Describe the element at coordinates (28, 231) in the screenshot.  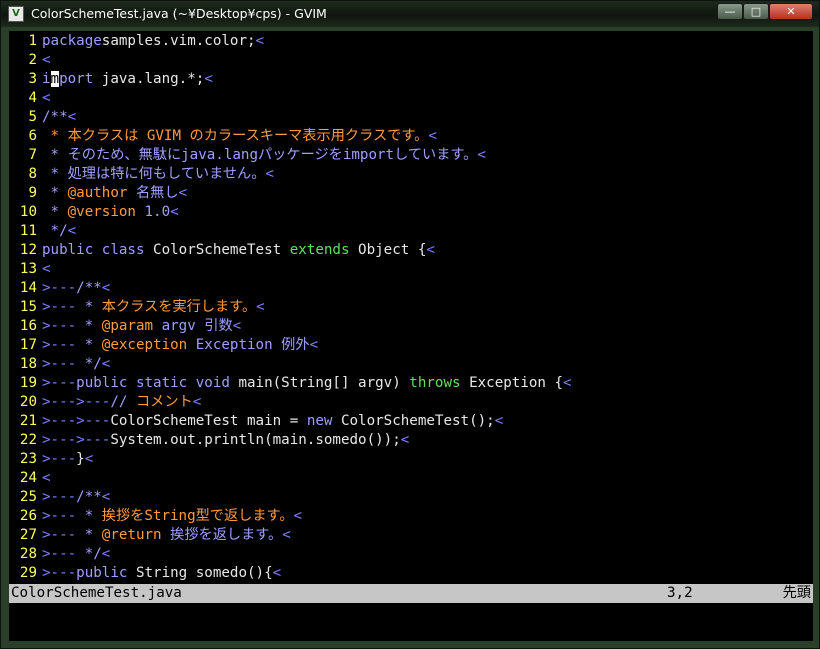
I see `line-number: 11` at that location.